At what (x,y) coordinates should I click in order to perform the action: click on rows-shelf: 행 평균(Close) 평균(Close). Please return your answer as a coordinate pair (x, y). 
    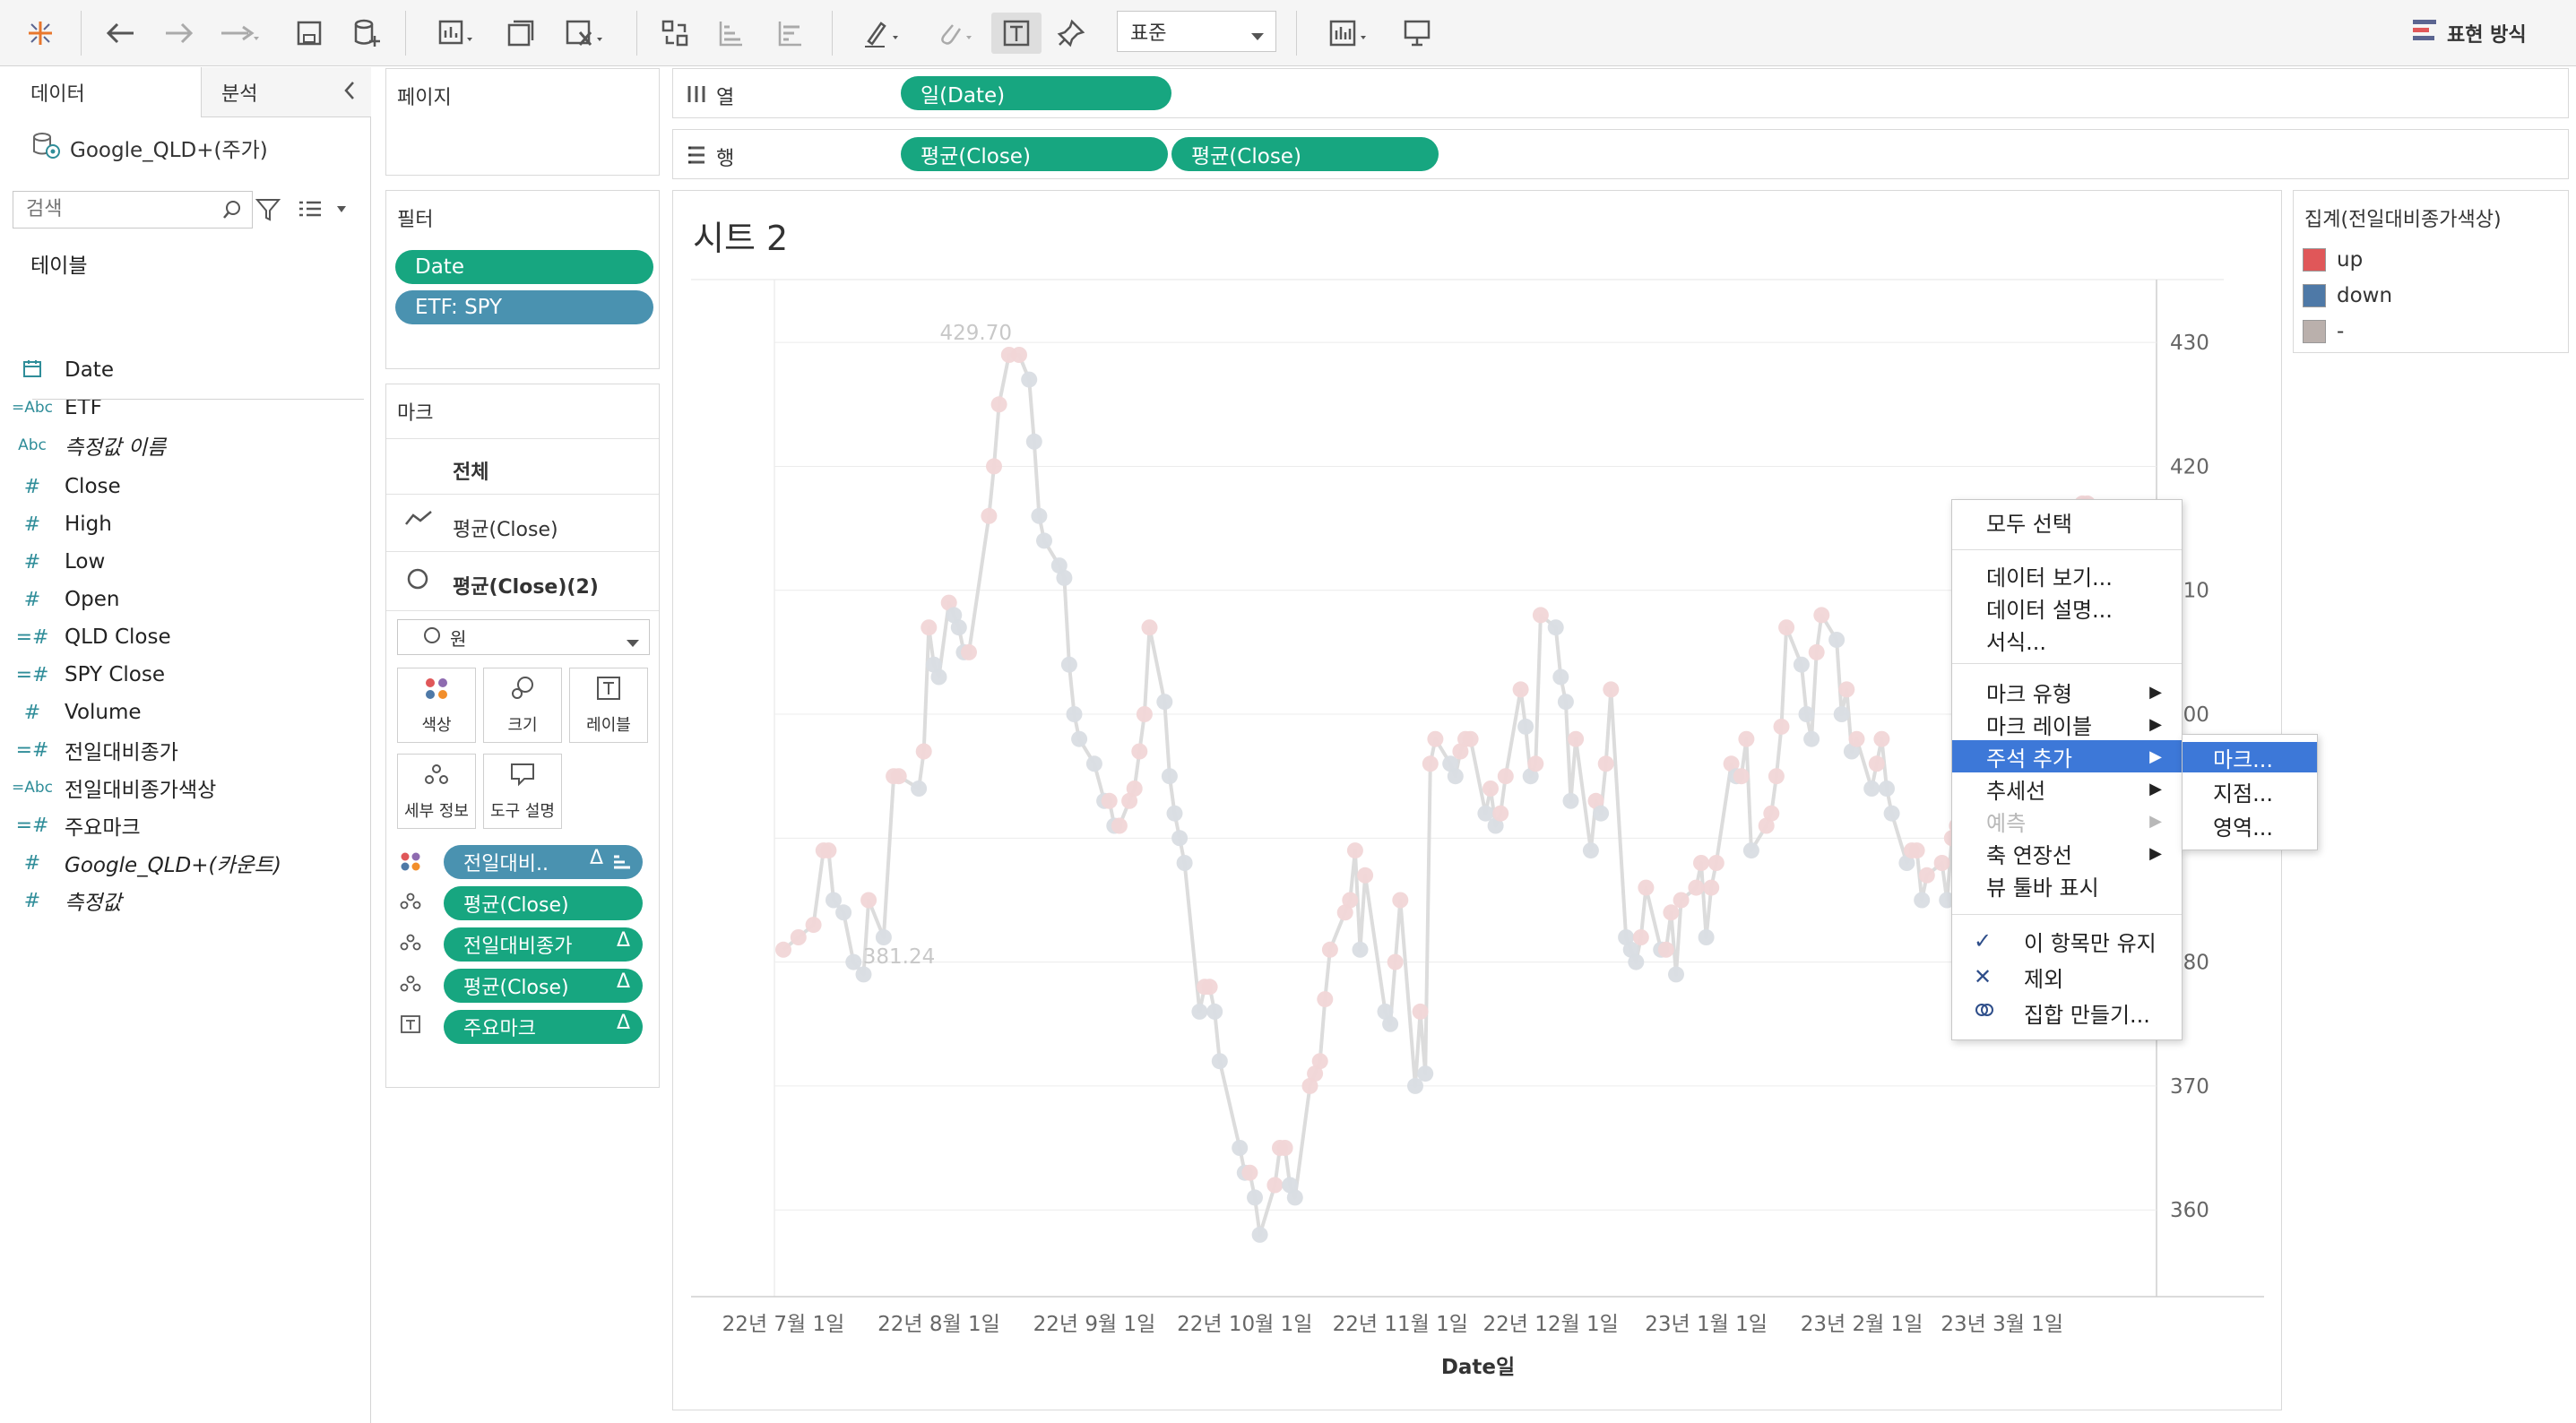
    Looking at the image, I should click on (1620, 154).